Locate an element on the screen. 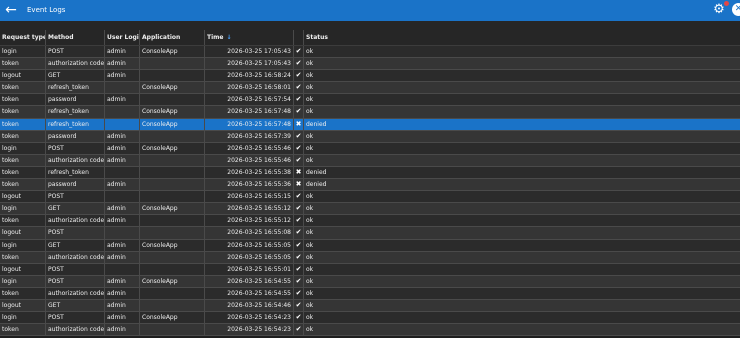  gear-glyph: ⚙ is located at coordinates (719, 9).